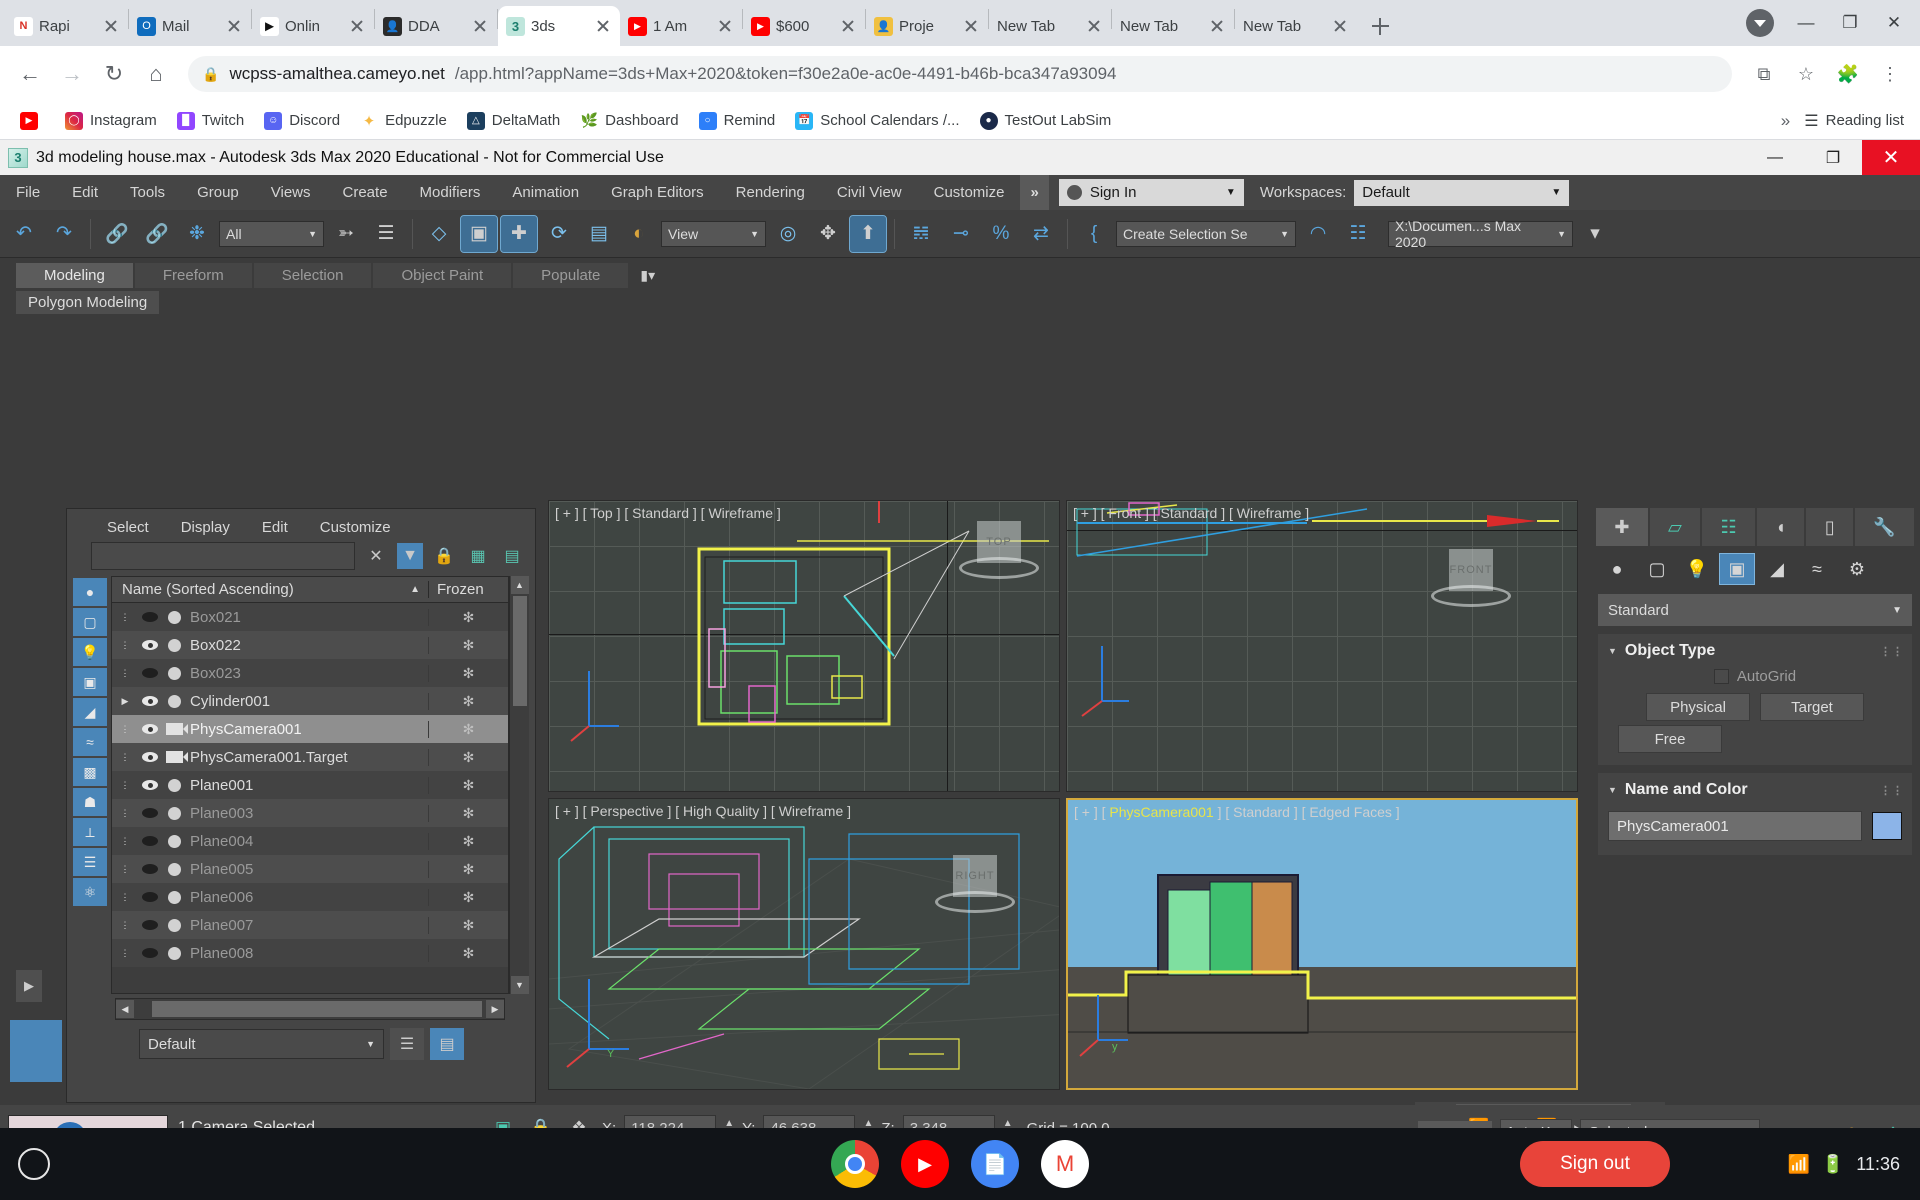 The width and height of the screenshot is (1920, 1200). What do you see at coordinates (1894, 23) in the screenshot?
I see `close-button: ✕` at bounding box center [1894, 23].